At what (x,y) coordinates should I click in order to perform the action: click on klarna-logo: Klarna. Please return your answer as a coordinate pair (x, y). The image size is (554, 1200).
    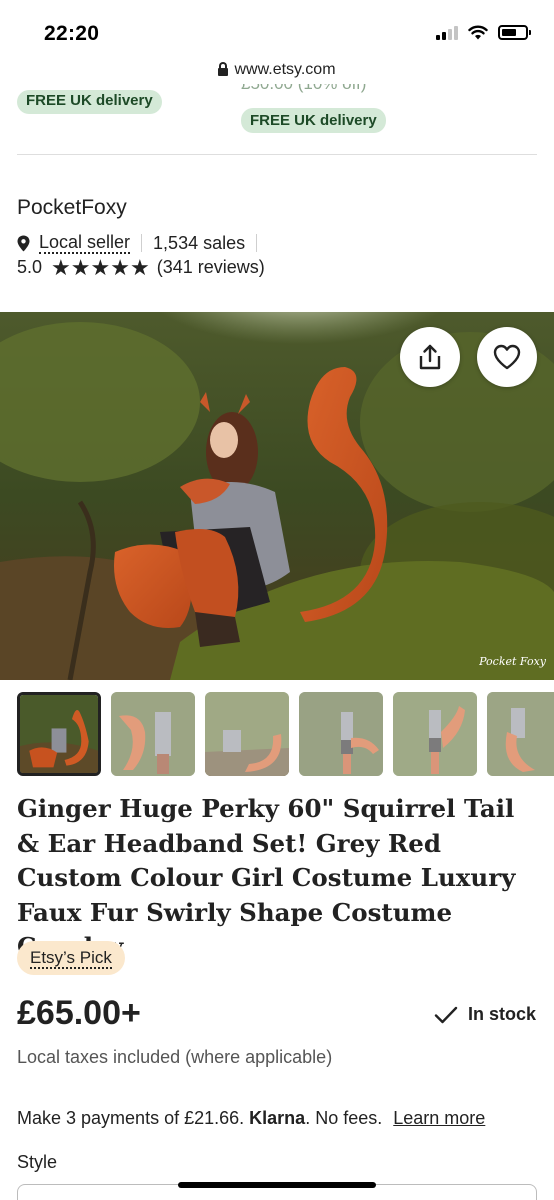
    Looking at the image, I should click on (277, 1118).